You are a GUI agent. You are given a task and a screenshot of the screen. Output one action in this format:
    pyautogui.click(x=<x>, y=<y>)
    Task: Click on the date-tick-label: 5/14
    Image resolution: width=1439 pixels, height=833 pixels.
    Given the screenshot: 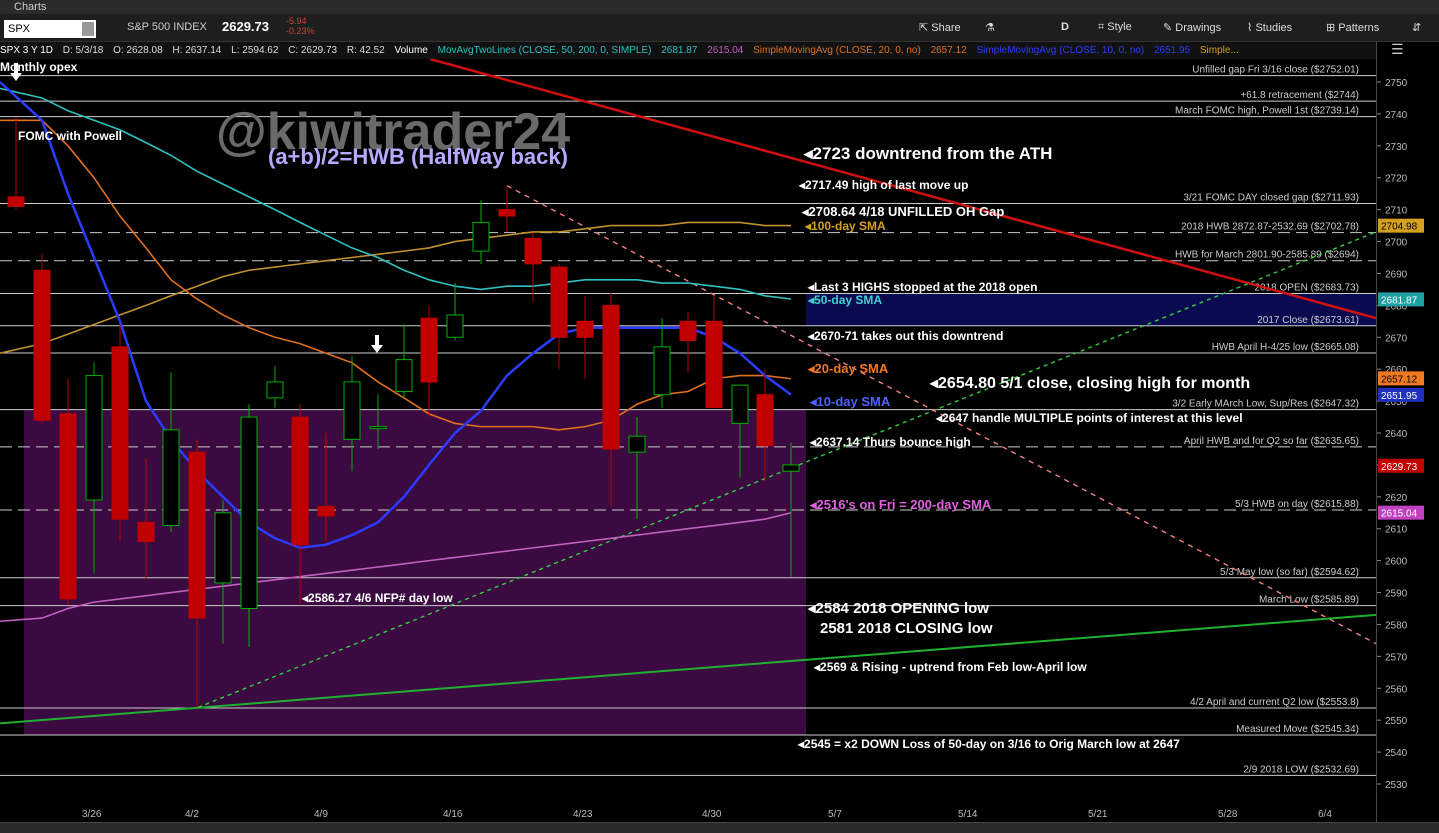 What is the action you would take?
    pyautogui.click(x=968, y=814)
    